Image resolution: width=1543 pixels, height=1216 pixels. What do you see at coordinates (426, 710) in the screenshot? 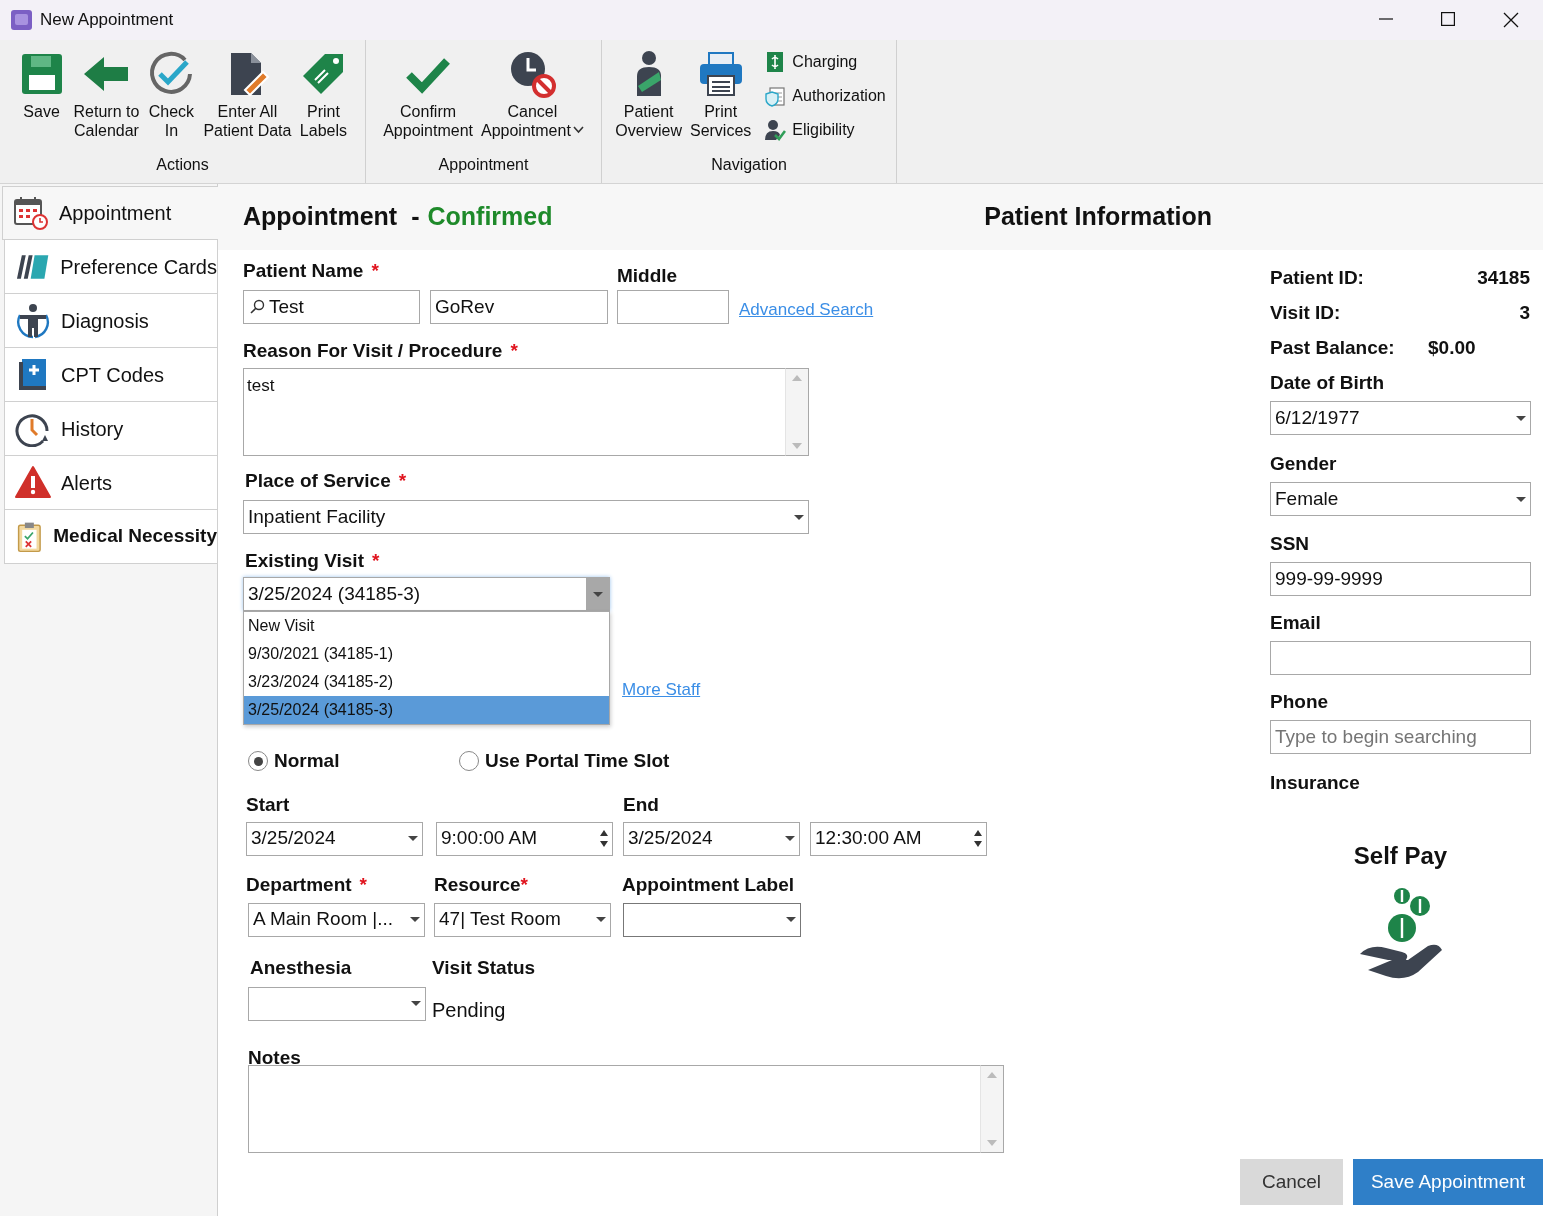
I see `dropdown-option: 3/25/2024 (34185-3)` at bounding box center [426, 710].